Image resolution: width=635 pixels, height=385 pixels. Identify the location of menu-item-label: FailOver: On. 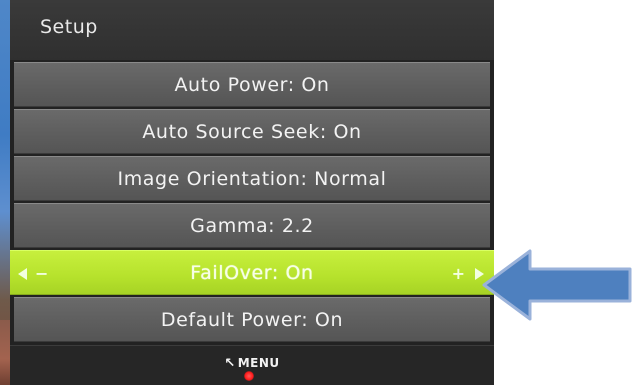
(252, 272).